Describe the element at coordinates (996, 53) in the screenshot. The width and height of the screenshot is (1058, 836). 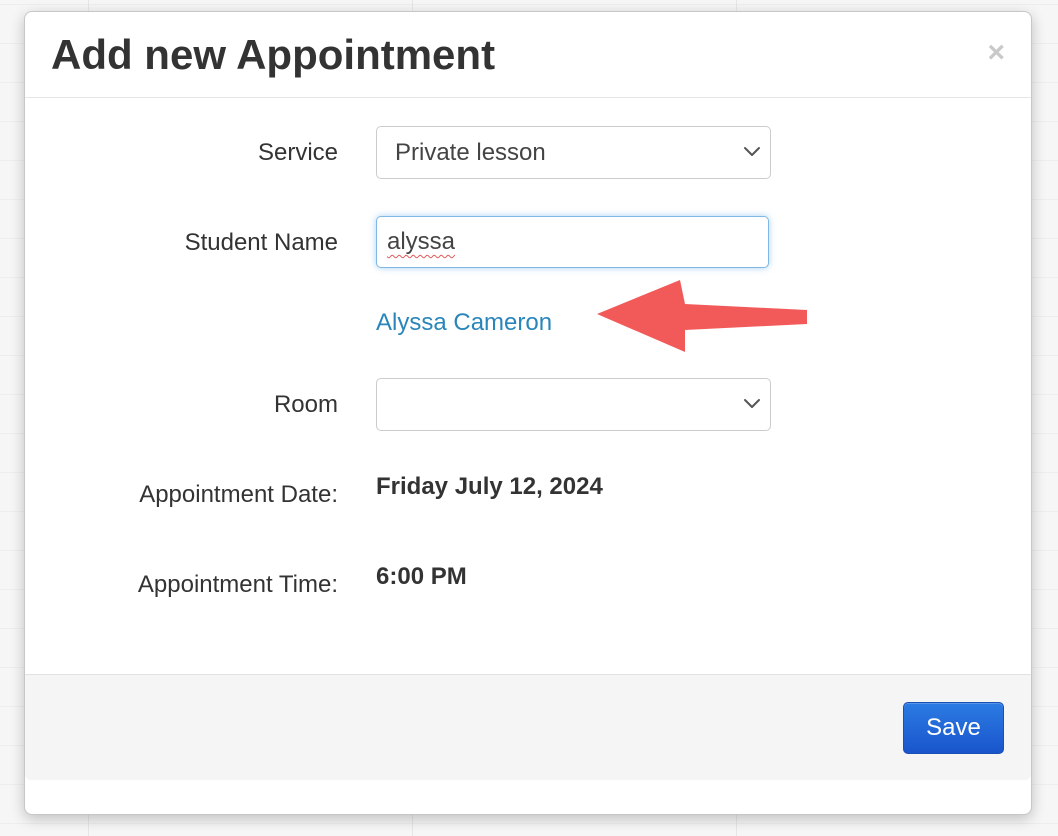
I see `close-icon: ×` at that location.